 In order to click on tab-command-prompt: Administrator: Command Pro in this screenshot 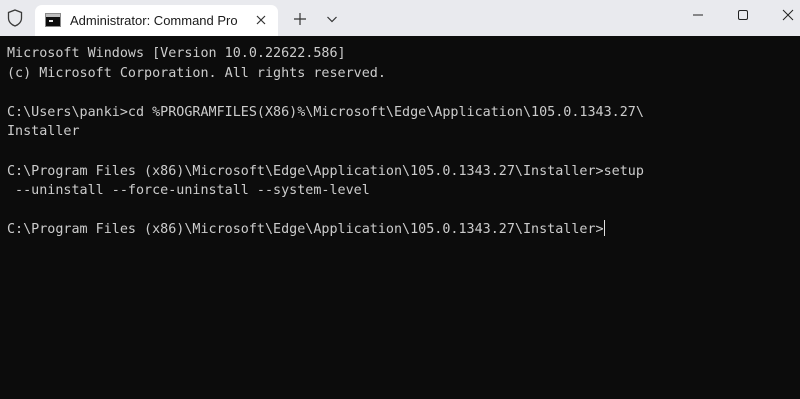, I will do `click(156, 20)`.